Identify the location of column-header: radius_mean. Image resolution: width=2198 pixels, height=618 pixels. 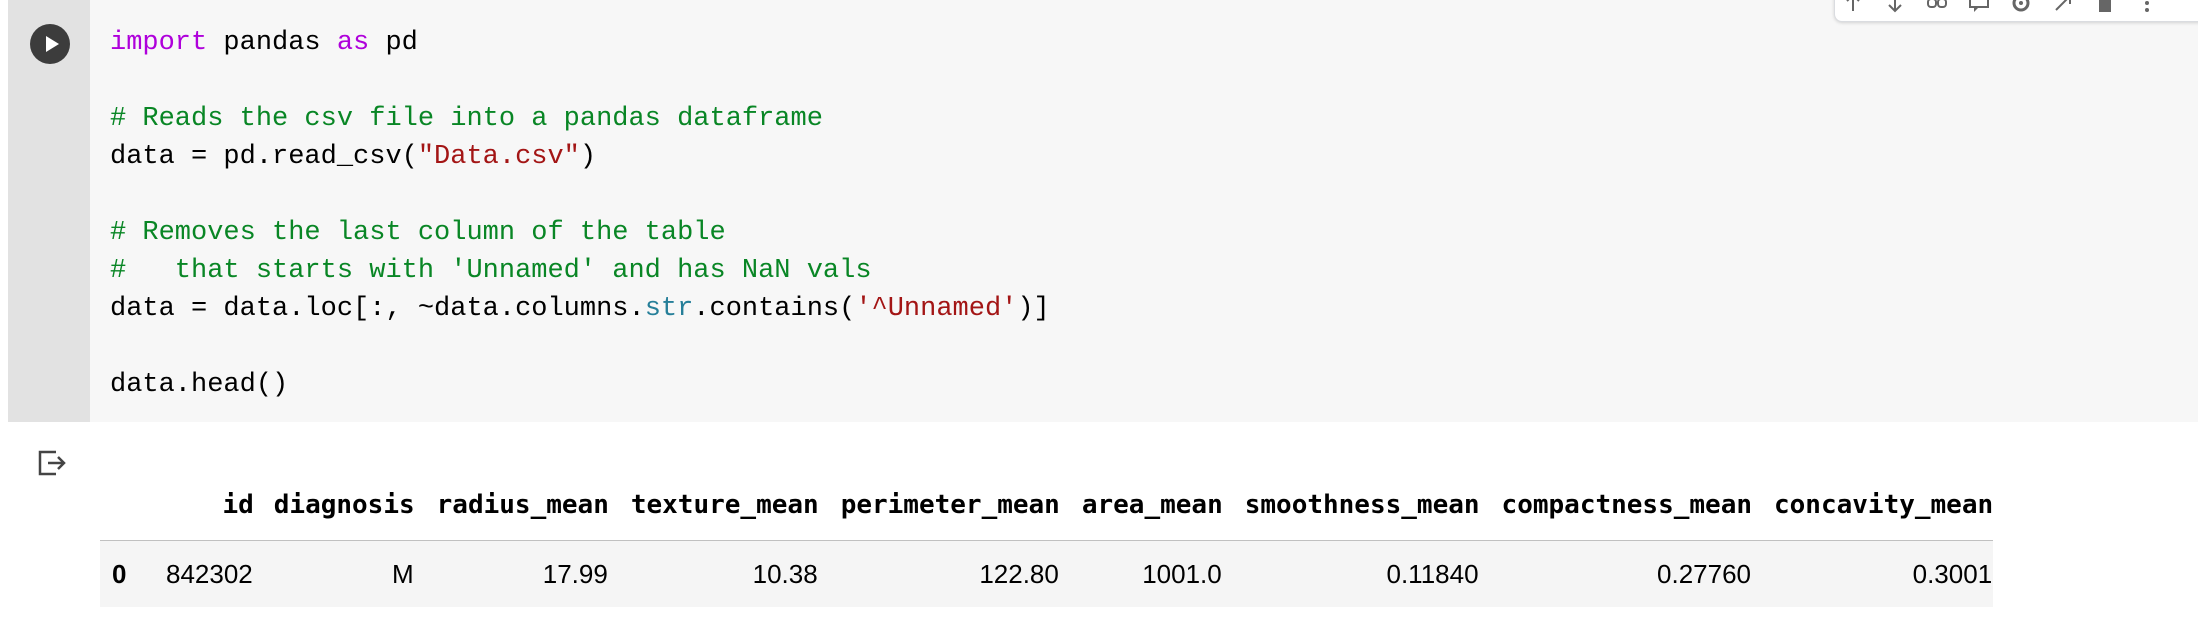
(522, 505).